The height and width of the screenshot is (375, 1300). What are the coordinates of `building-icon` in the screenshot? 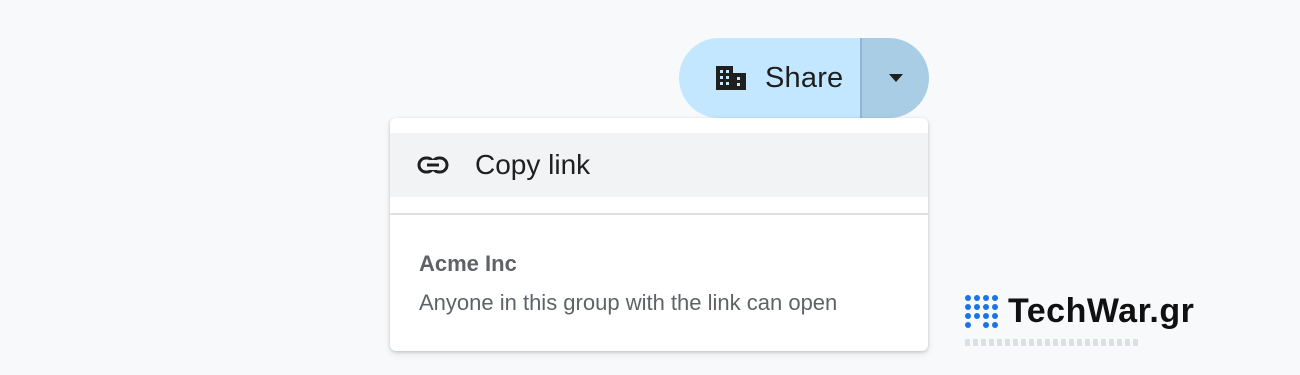 It's located at (731, 78).